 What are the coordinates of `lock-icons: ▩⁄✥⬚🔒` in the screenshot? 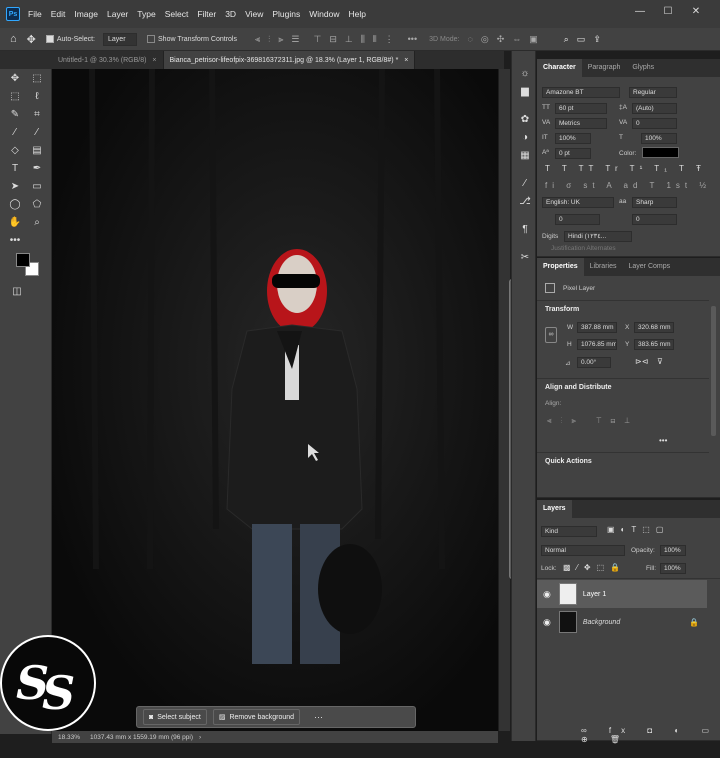 It's located at (594, 567).